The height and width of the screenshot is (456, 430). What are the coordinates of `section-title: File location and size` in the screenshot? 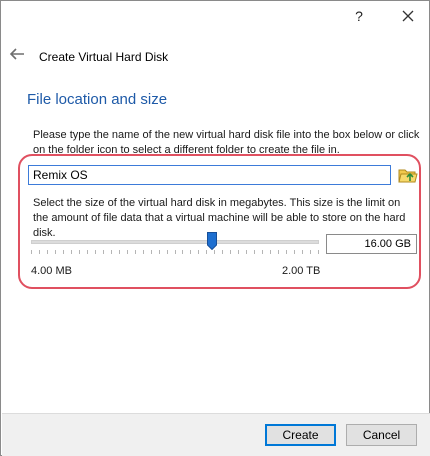 It's located at (97, 99).